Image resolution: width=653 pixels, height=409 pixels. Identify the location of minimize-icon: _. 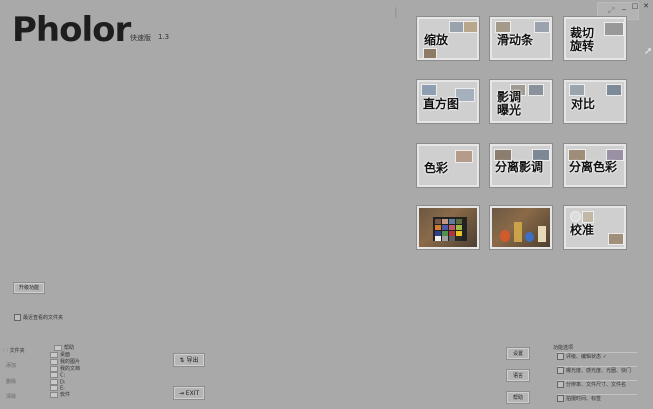
(624, 6).